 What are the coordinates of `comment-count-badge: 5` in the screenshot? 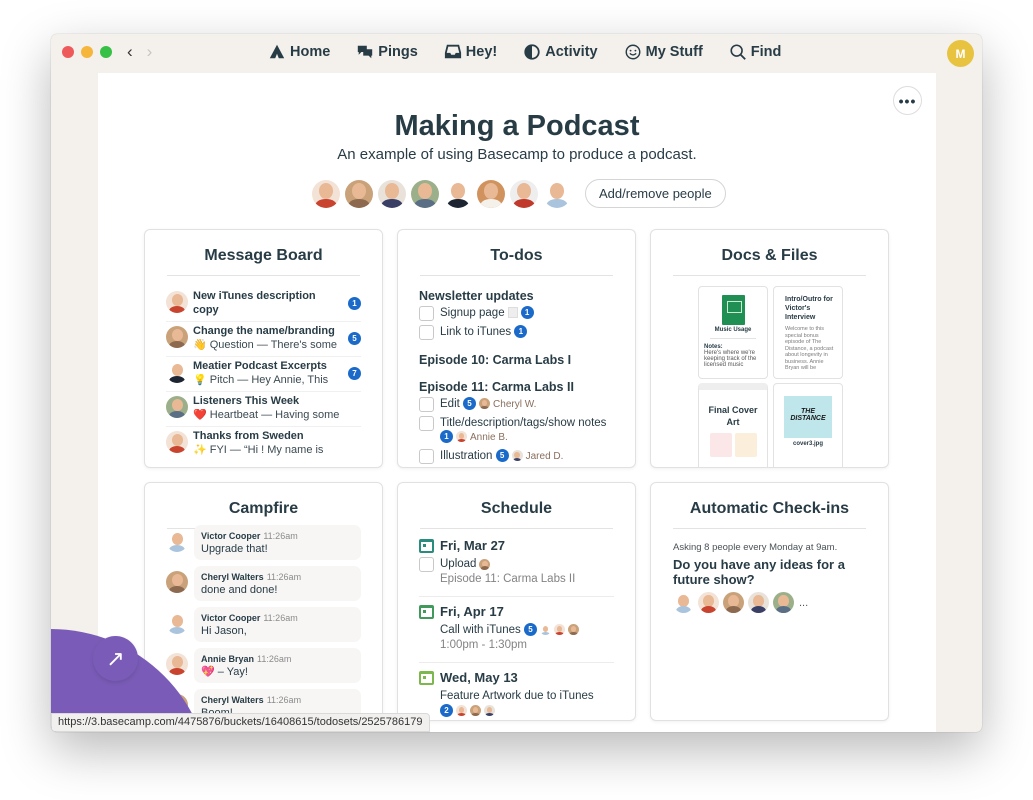 It's located at (470, 404).